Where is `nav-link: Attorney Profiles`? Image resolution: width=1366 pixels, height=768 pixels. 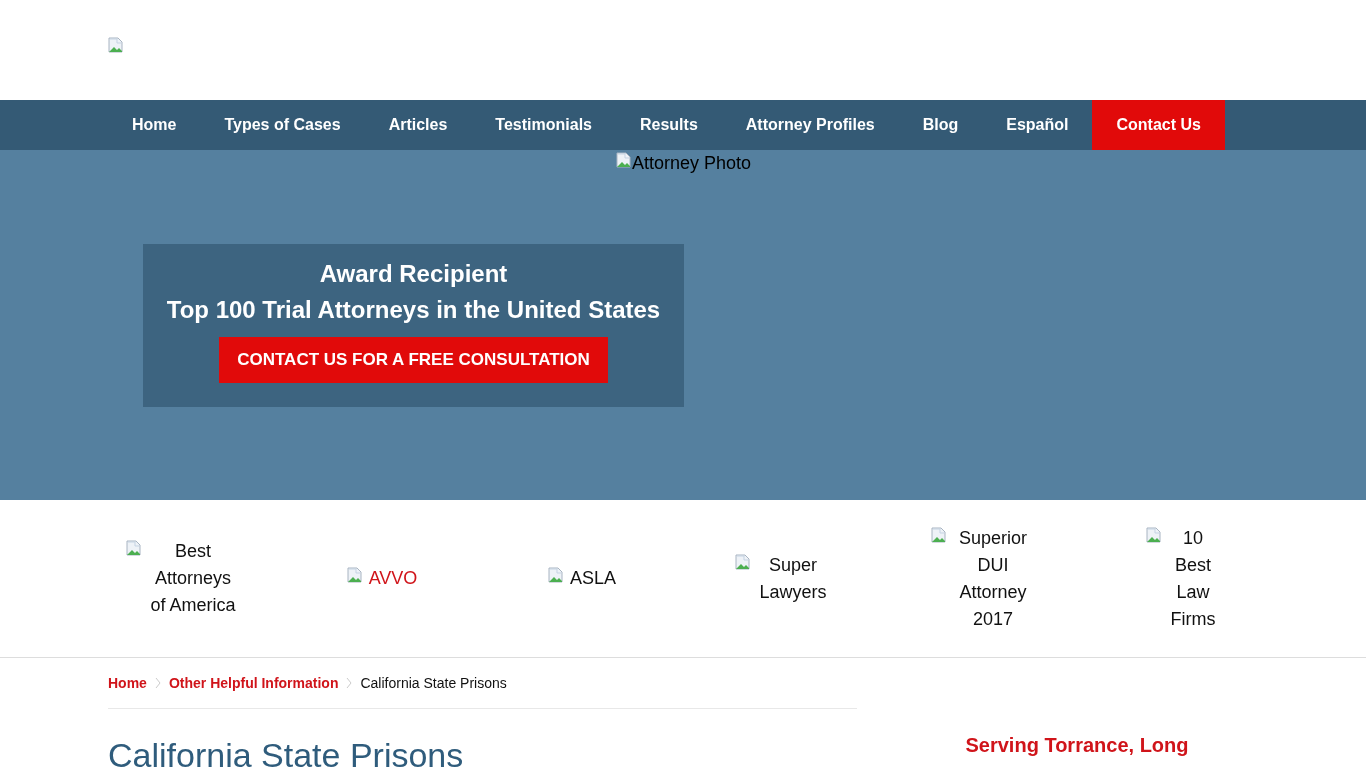 nav-link: Attorney Profiles is located at coordinates (810, 125).